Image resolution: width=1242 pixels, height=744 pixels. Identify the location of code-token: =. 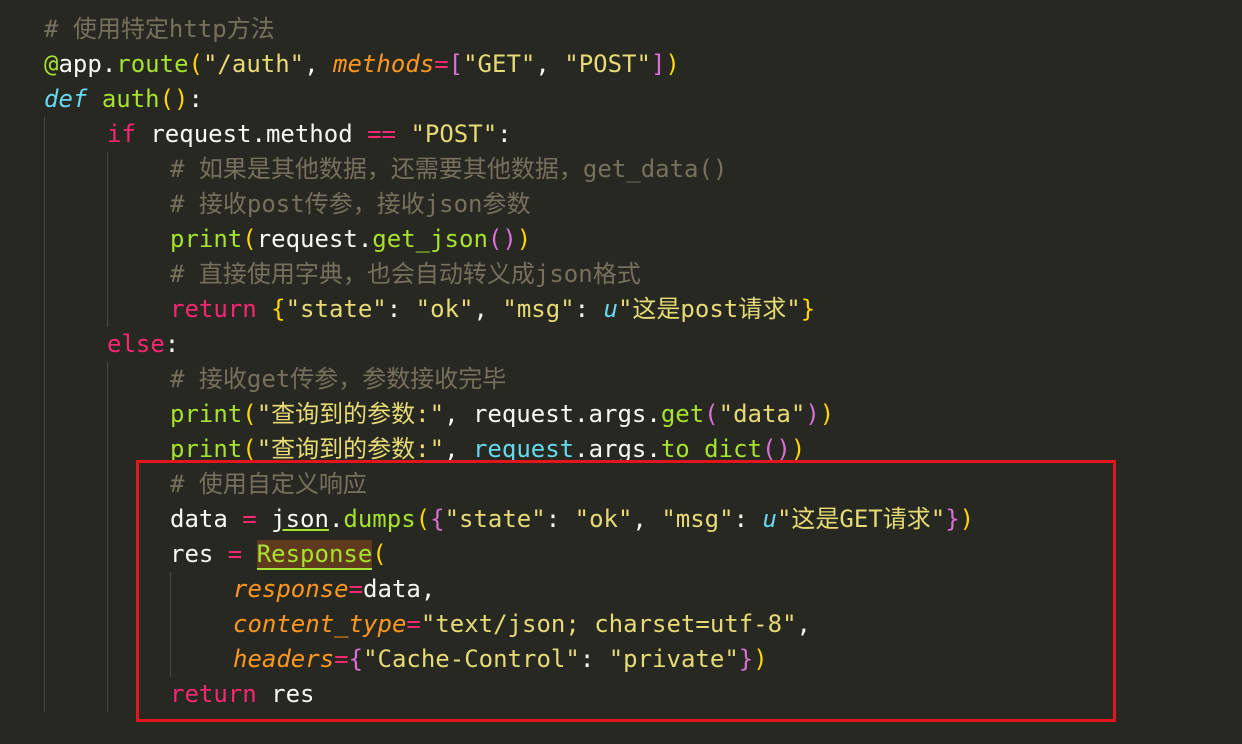
(441, 64).